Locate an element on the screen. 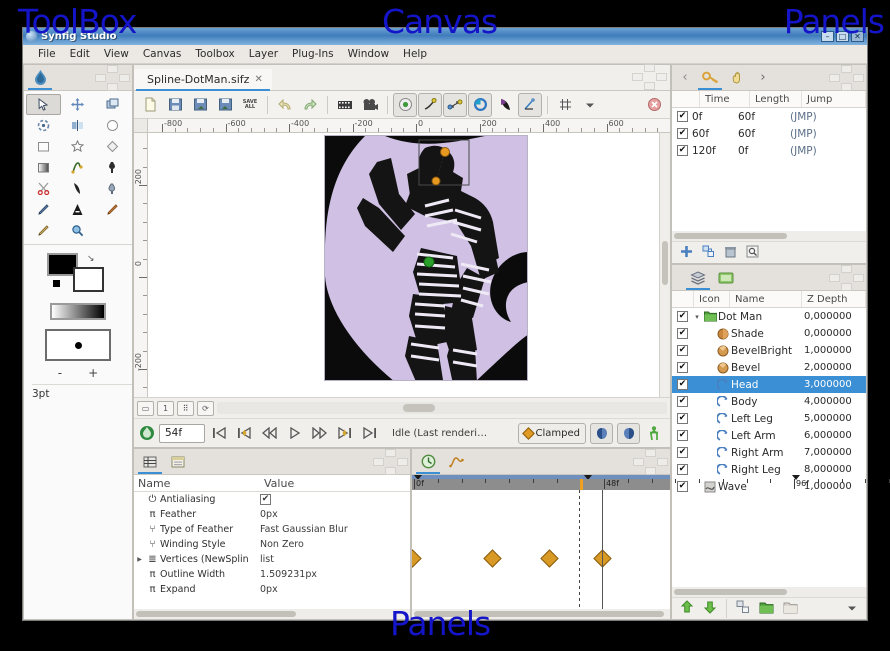 The image size is (890, 651). children-tab is located at coordinates (178, 462).